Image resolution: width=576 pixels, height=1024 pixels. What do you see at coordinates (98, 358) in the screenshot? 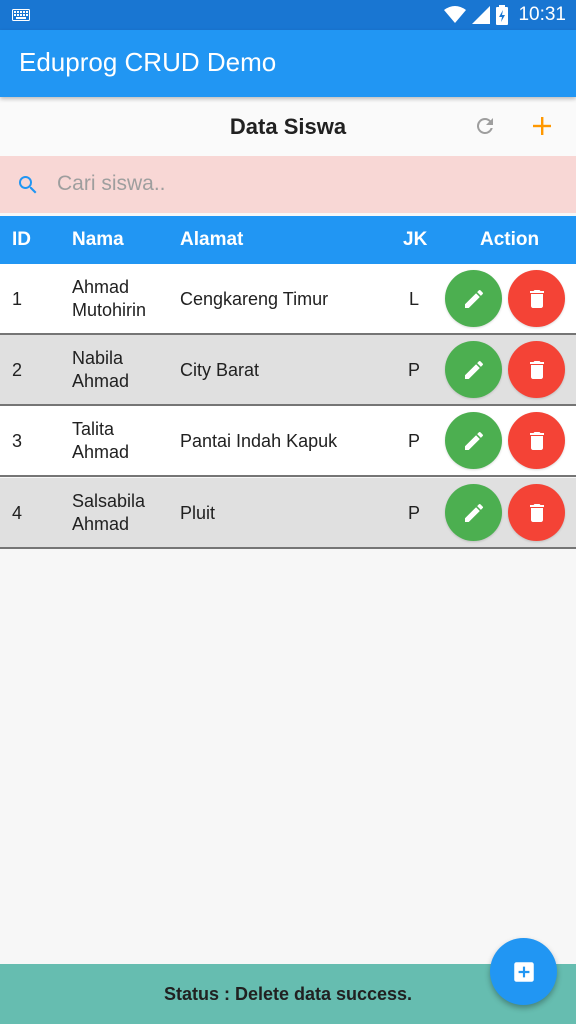
I see `cell-nama-line1: Nabila` at bounding box center [98, 358].